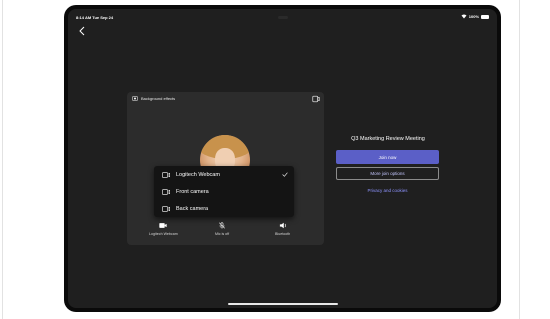 The height and width of the screenshot is (319, 550). Describe the element at coordinates (82, 31) in the screenshot. I see `chevron-left-icon` at that location.